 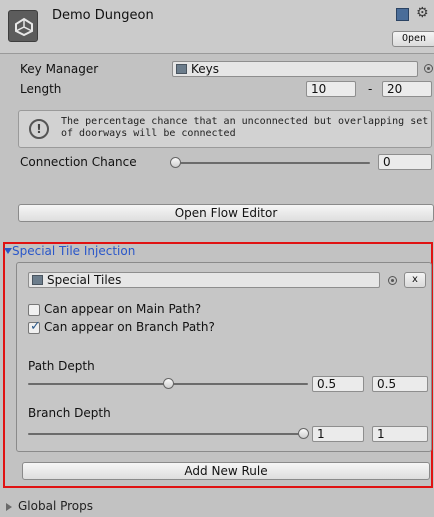 I want to click on branch-depth-max-input: 1, so click(x=400, y=434).